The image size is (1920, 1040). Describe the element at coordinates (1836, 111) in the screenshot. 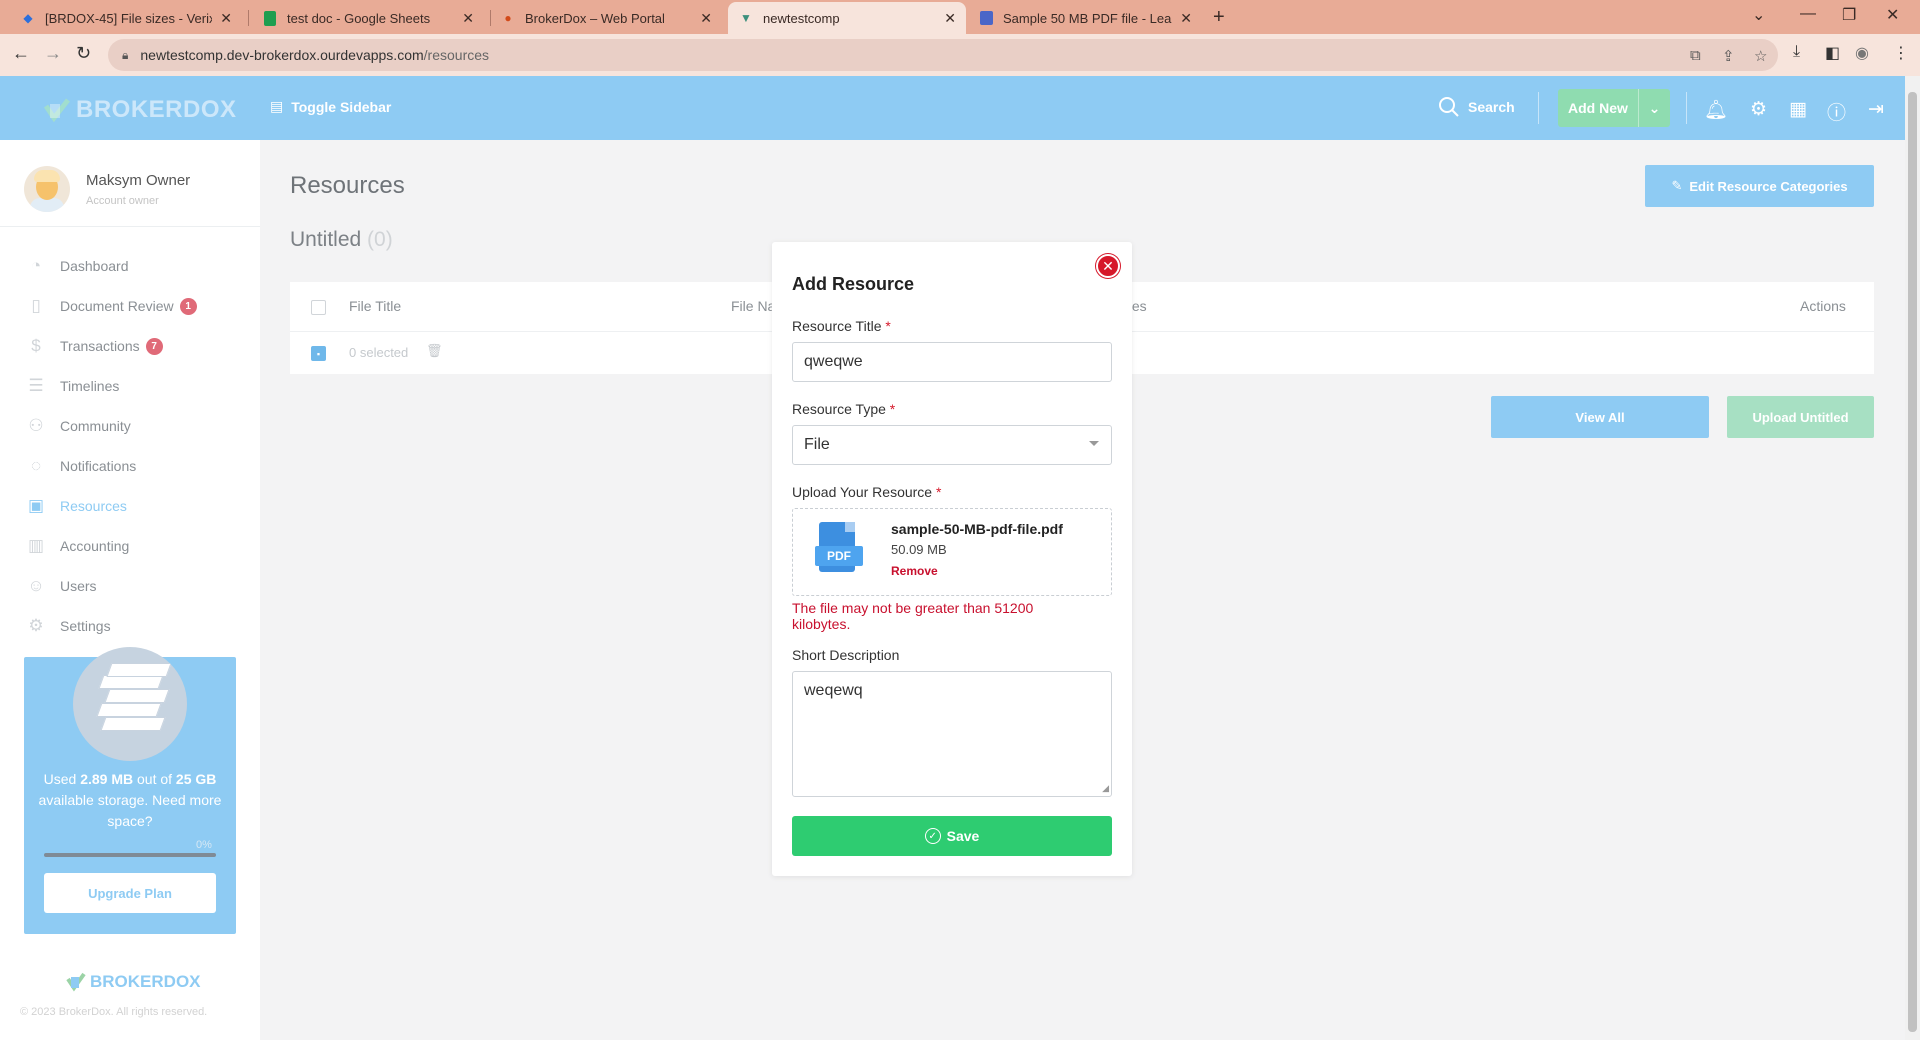

I see `help-icon: ⓘ` at that location.